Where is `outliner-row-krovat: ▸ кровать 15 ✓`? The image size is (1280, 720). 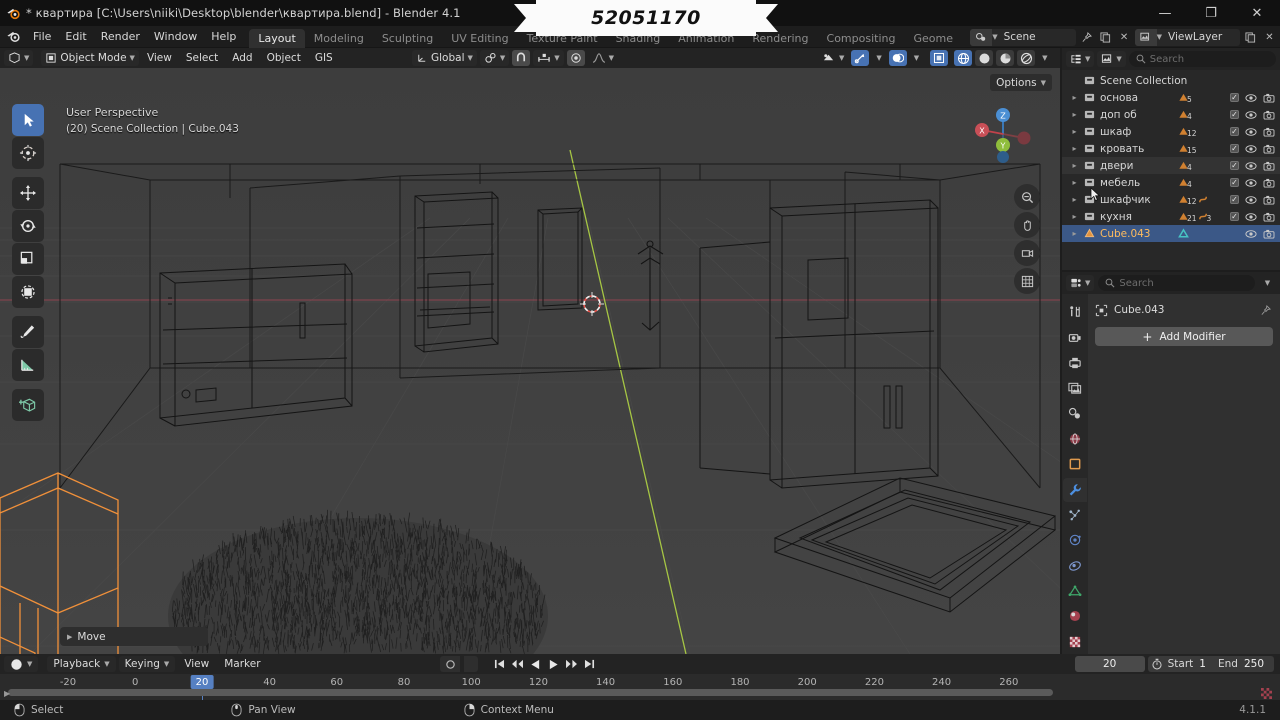 outliner-row-krovat: ▸ кровать 15 ✓ is located at coordinates (1171, 148).